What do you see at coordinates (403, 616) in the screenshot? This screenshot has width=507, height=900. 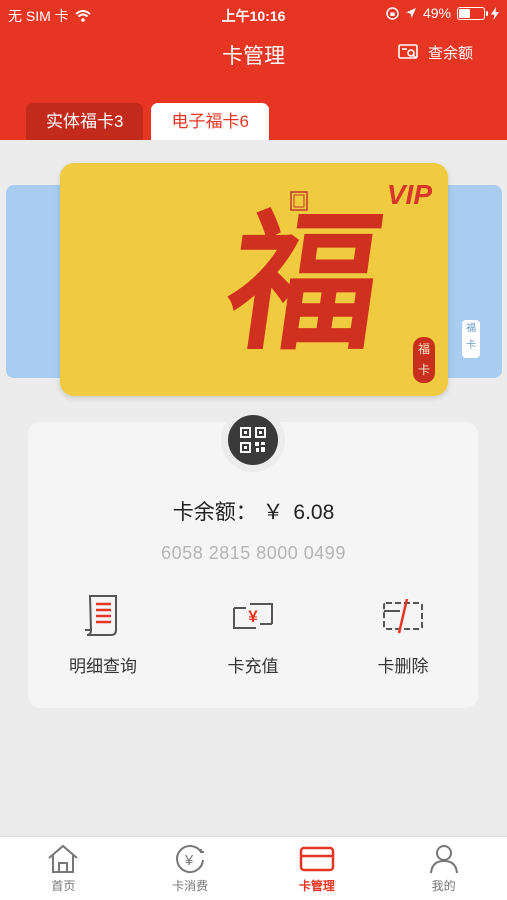 I see `card-delete-icon` at bounding box center [403, 616].